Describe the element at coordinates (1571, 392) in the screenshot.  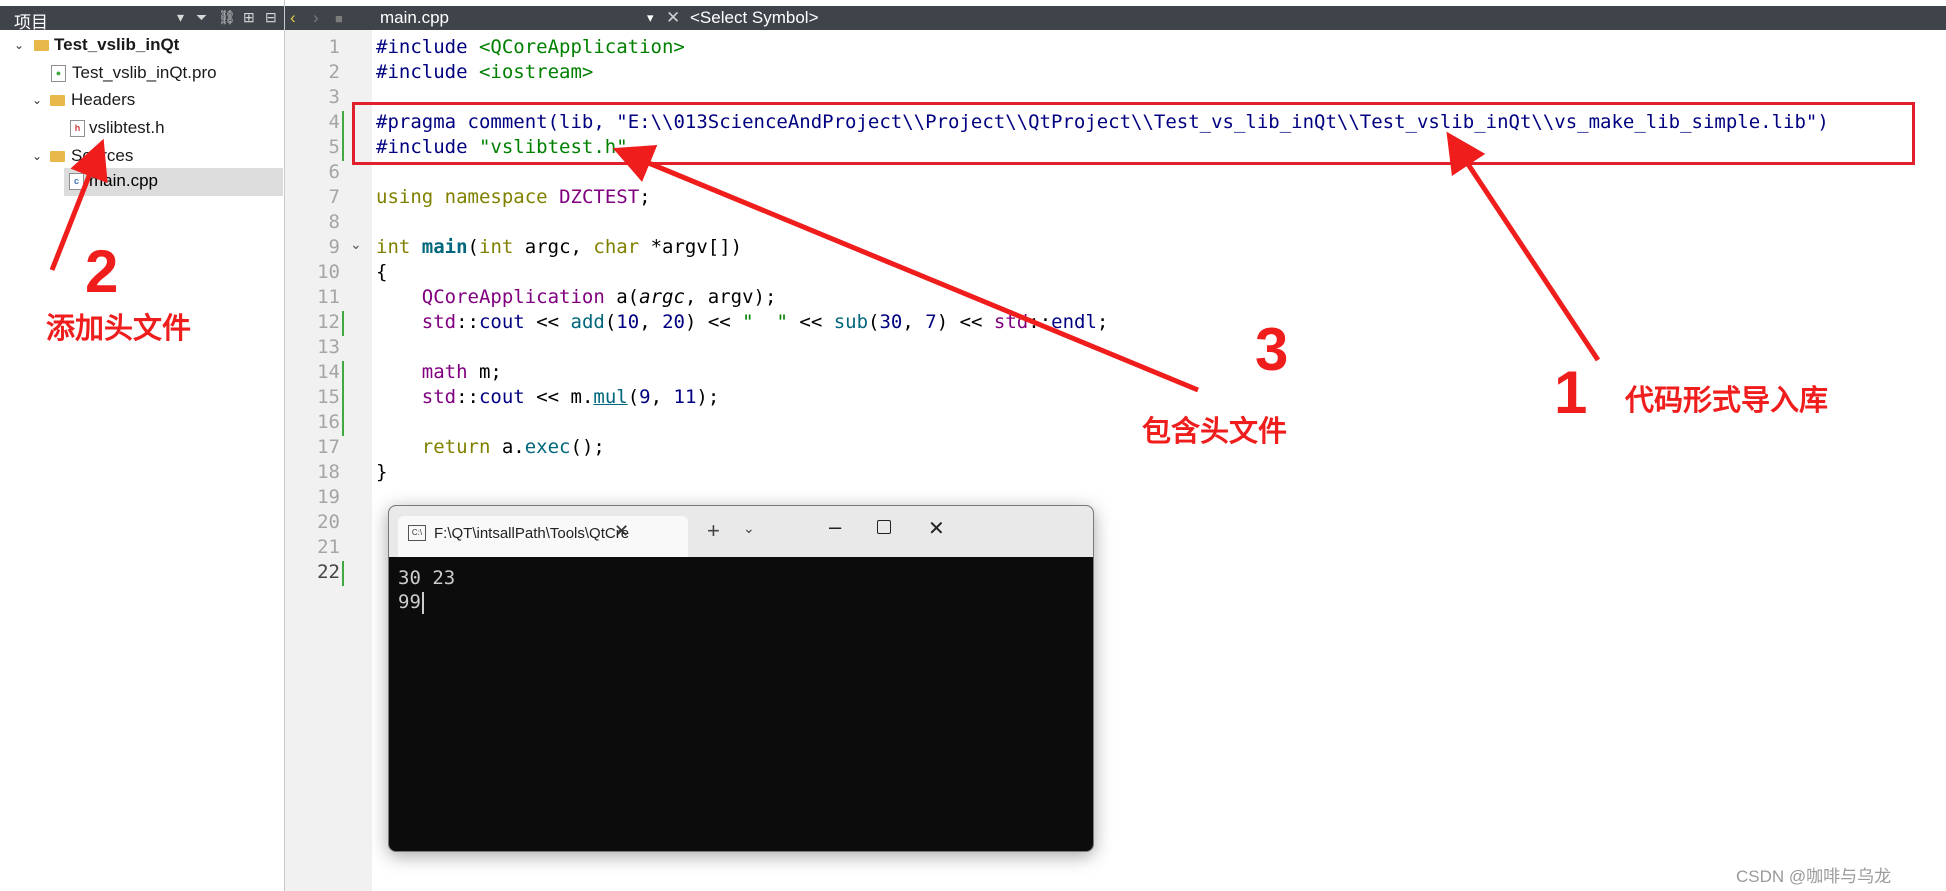
I see `annotation-number-1: 1` at that location.